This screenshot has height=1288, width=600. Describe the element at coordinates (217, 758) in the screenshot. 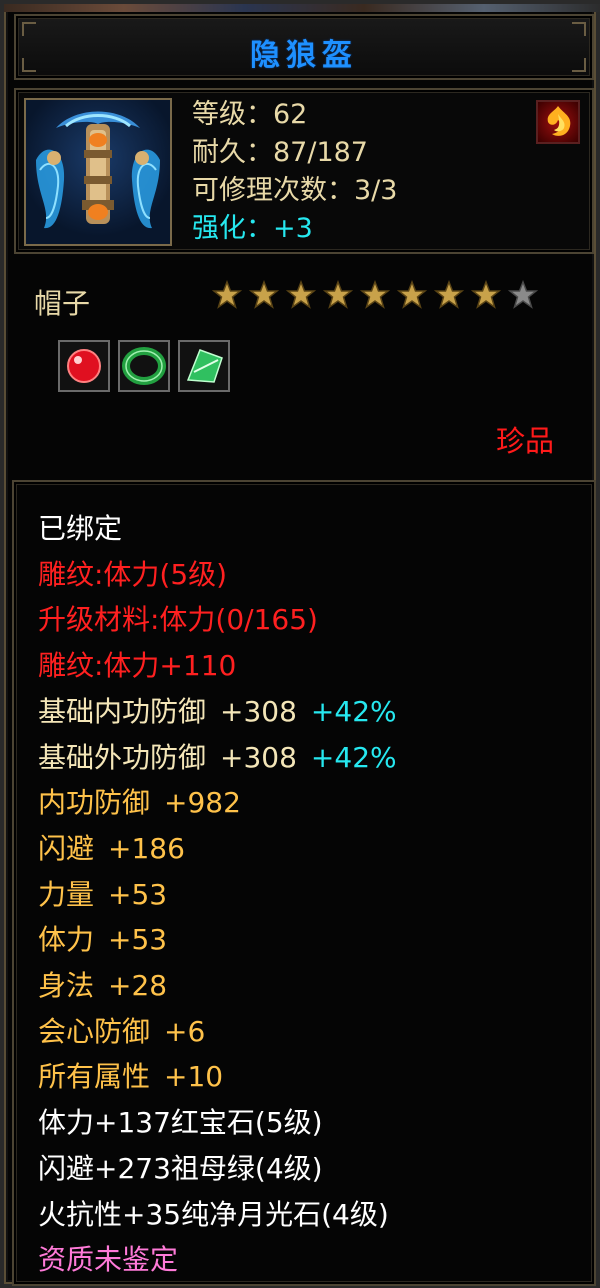

I see `base-stat-row: 基础外功防御 +308 +42%` at that location.